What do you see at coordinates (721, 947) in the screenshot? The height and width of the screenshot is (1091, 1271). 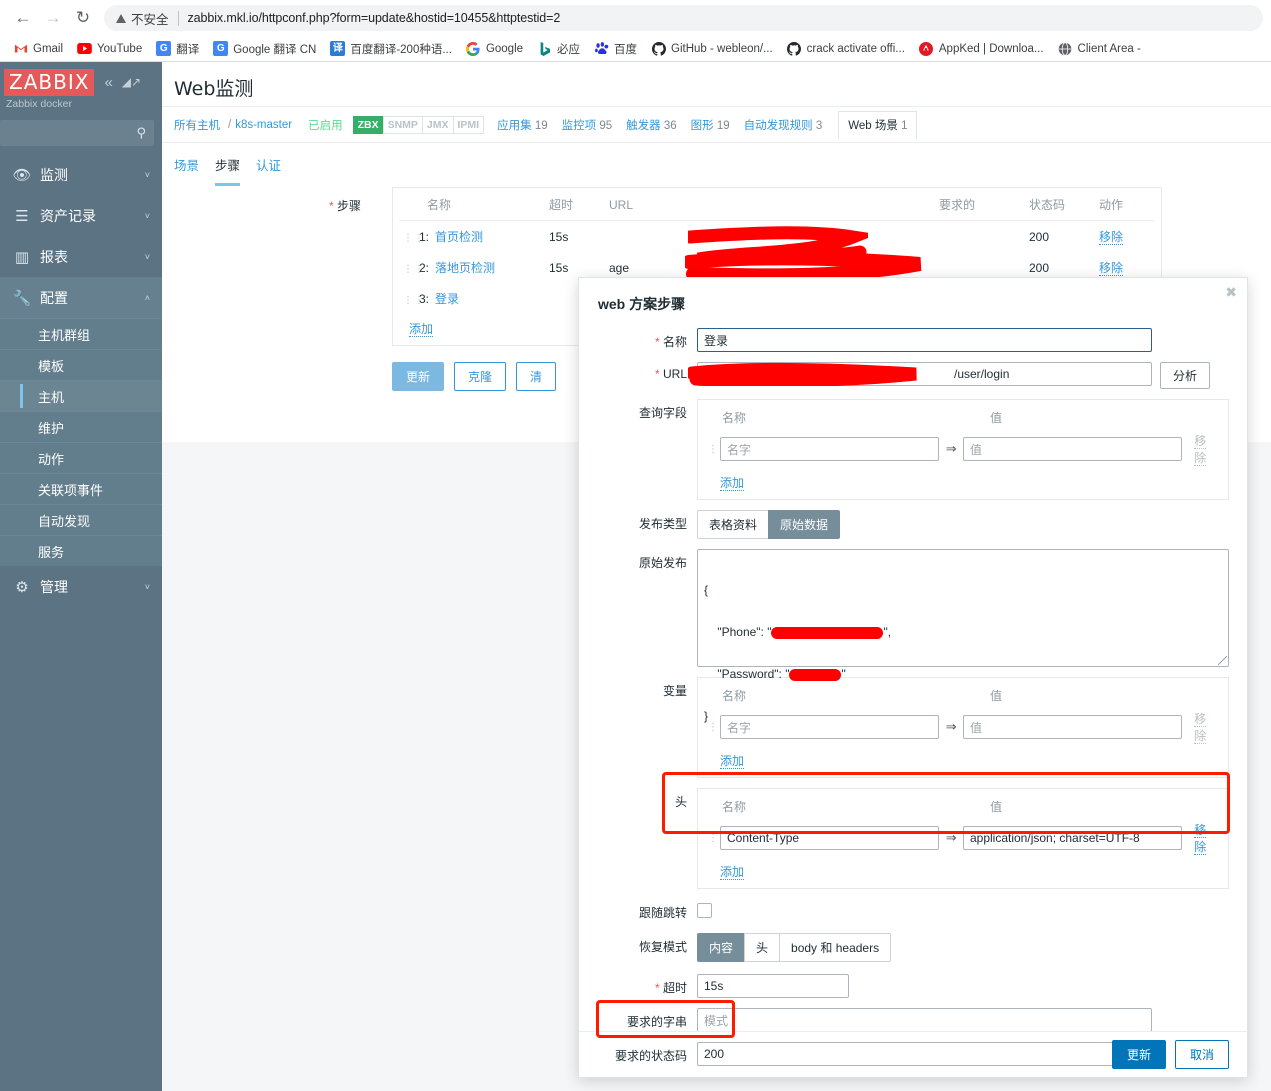 I see `retrieve-mode-option-0: 内容` at bounding box center [721, 947].